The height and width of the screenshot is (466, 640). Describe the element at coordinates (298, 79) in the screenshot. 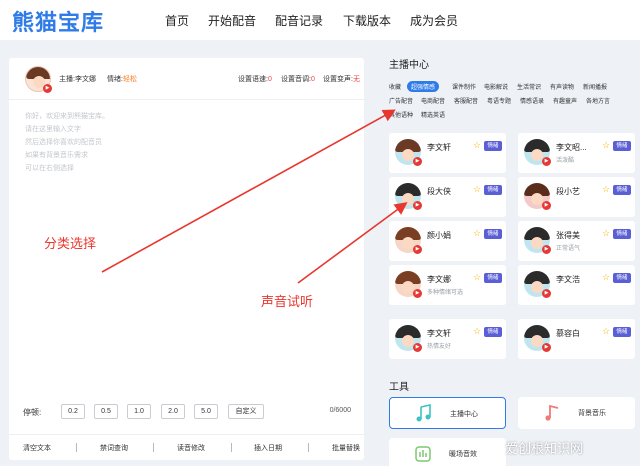

I see `tone-setting: 设置音调:0` at that location.